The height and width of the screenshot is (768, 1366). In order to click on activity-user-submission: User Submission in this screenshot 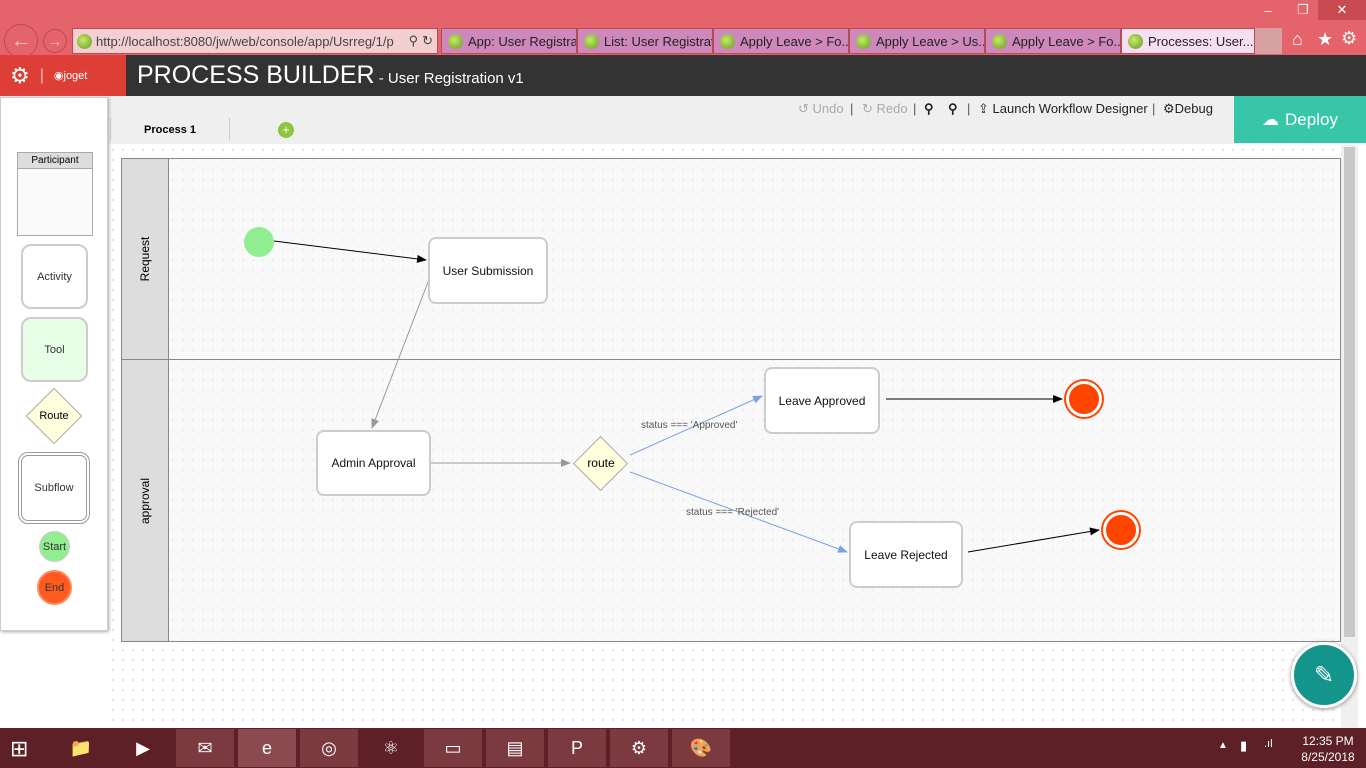, I will do `click(488, 270)`.